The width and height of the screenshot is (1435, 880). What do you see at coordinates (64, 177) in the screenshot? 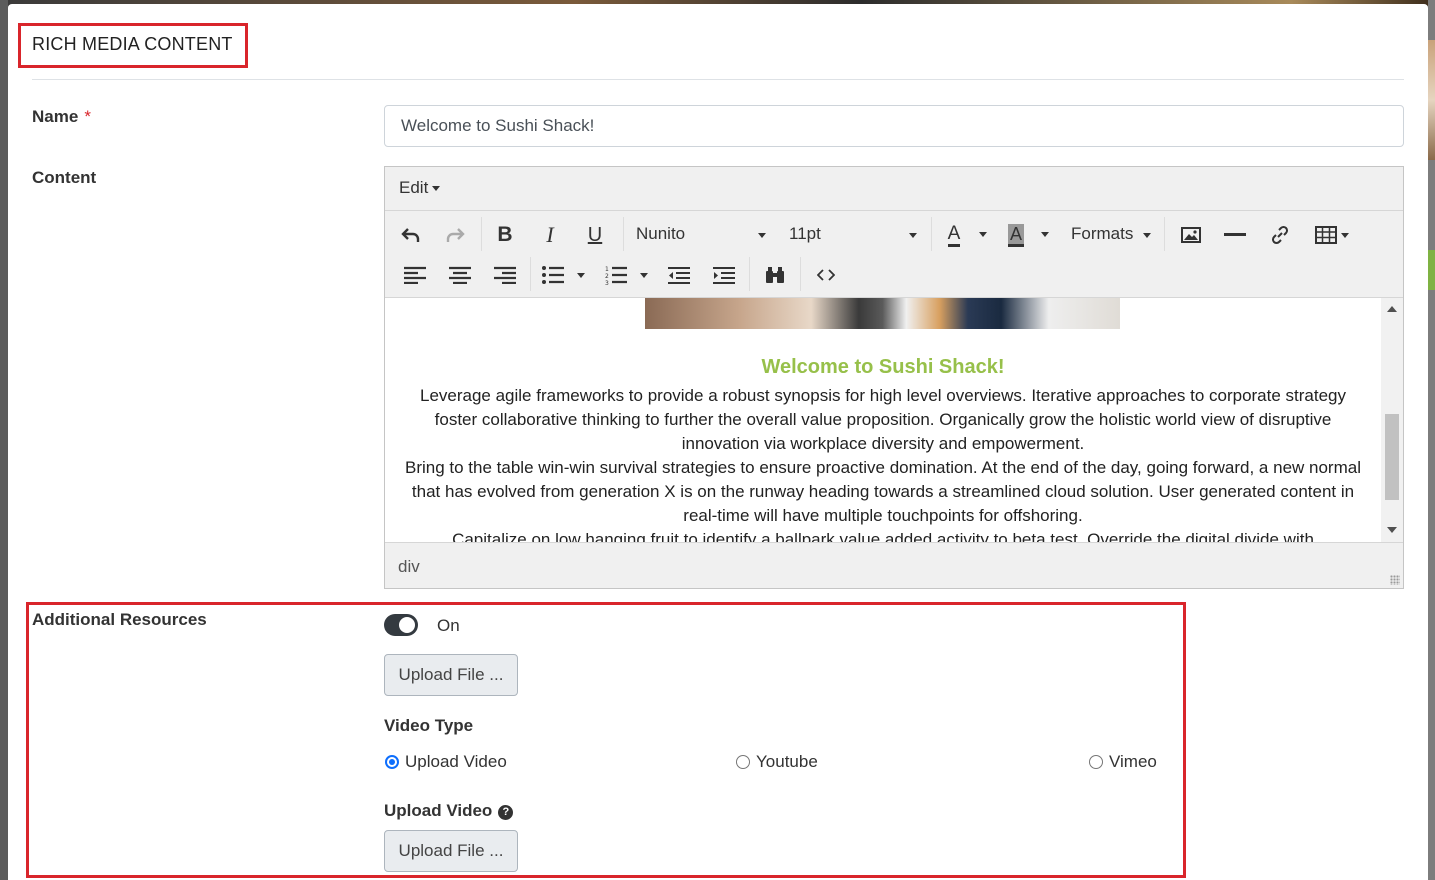
I see `content-label: Content` at bounding box center [64, 177].